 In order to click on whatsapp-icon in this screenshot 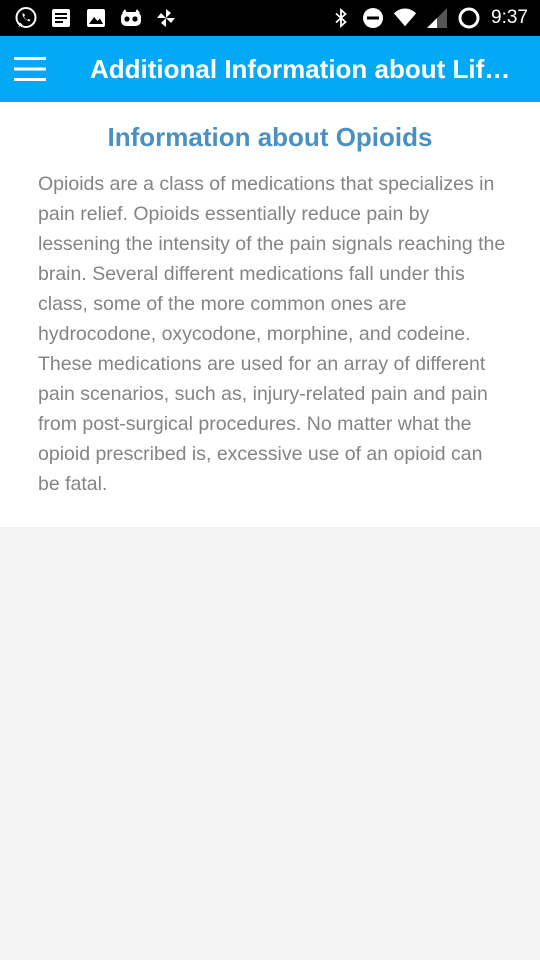, I will do `click(26, 18)`.